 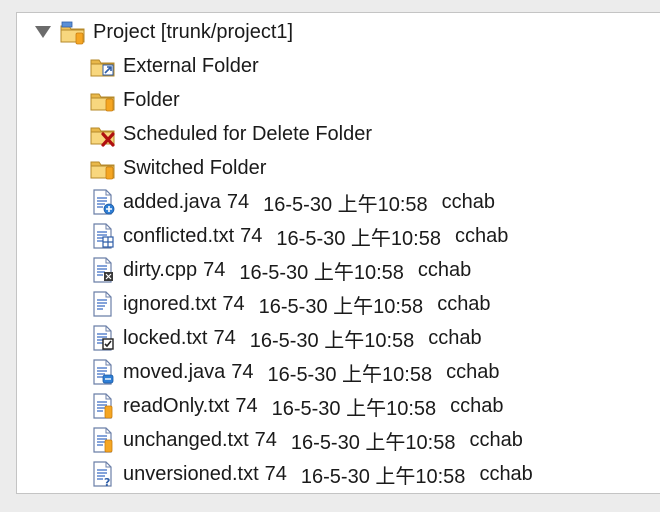 I want to click on conflicted-file-icon, so click(x=103, y=236).